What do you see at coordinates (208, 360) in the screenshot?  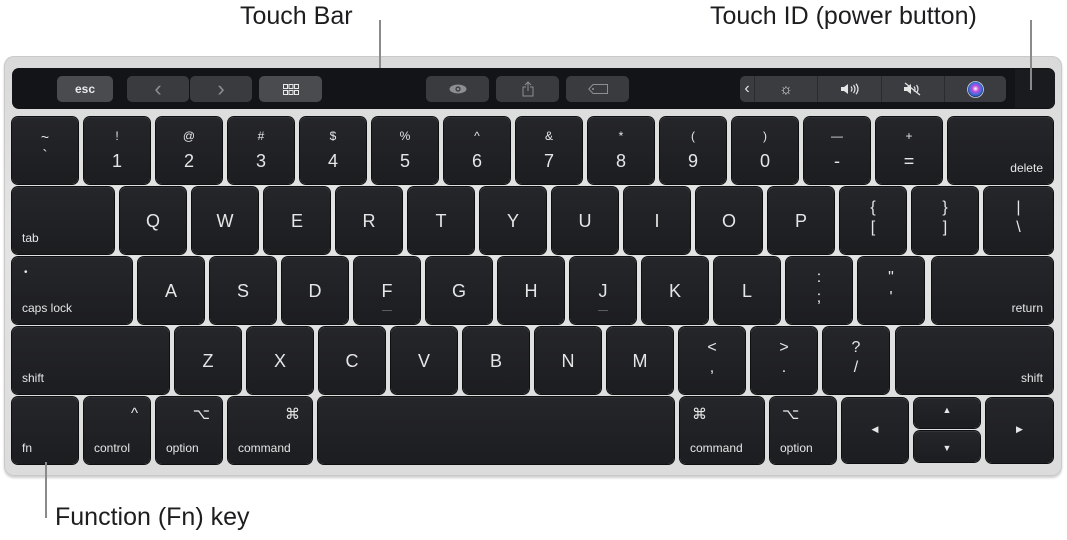 I see `key-letter-bottom-0: Z` at bounding box center [208, 360].